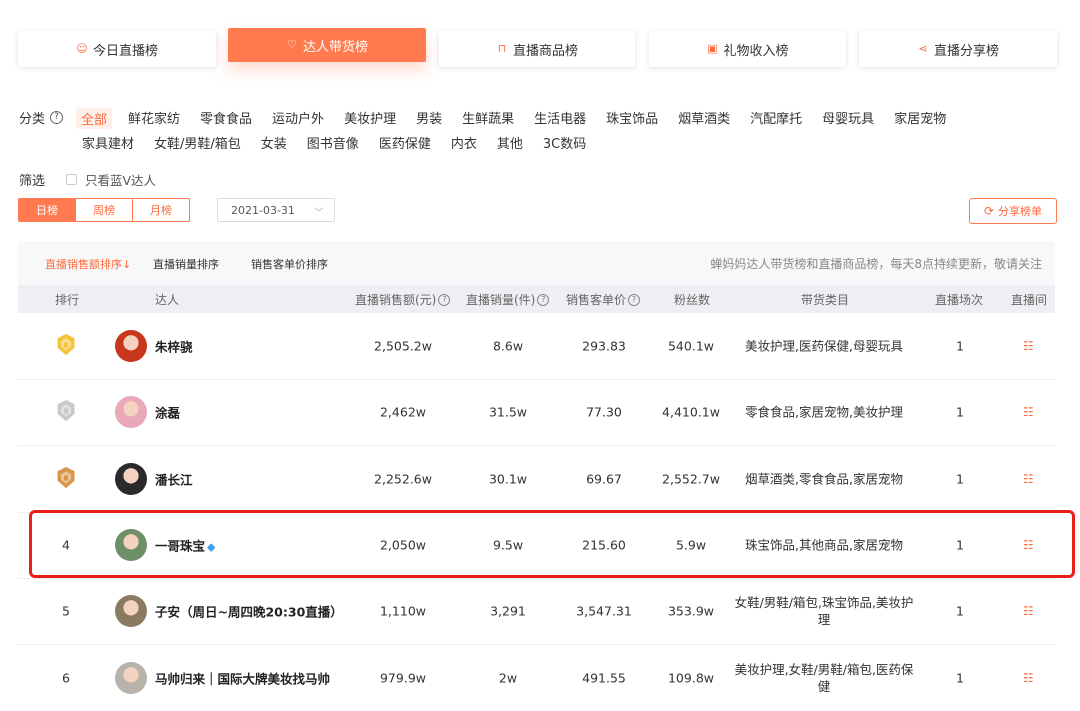 Image resolution: width=1080 pixels, height=711 pixels. I want to click on categories-value: 零食食品,家居宠物,美妆护理, so click(824, 412).